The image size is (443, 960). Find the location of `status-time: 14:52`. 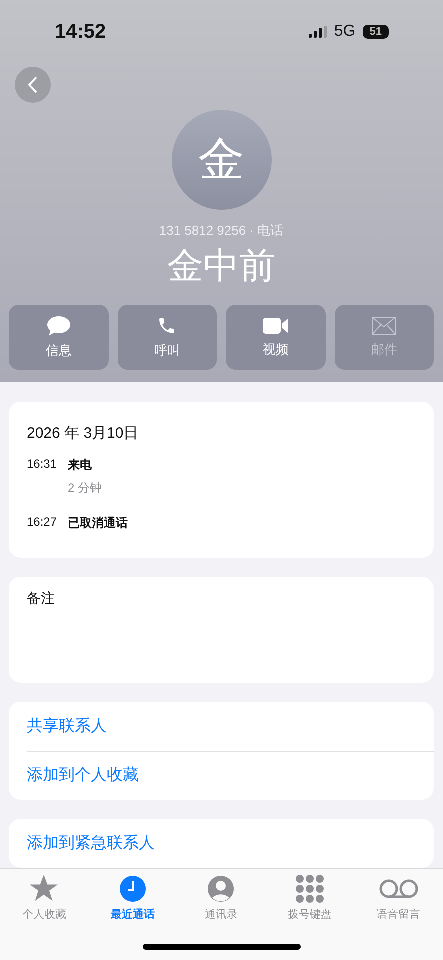

status-time: 14:52 is located at coordinates (80, 32).